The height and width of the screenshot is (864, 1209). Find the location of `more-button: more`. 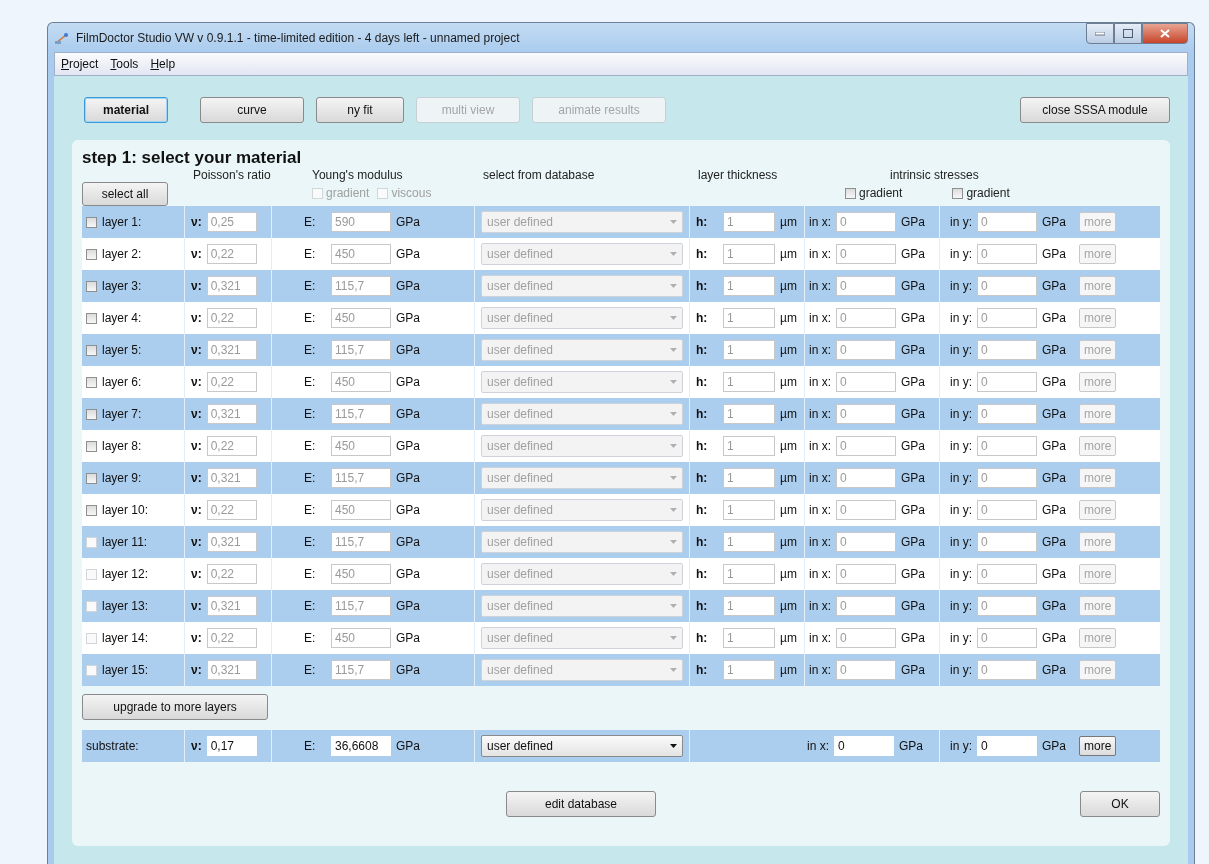

more-button: more is located at coordinates (1098, 746).